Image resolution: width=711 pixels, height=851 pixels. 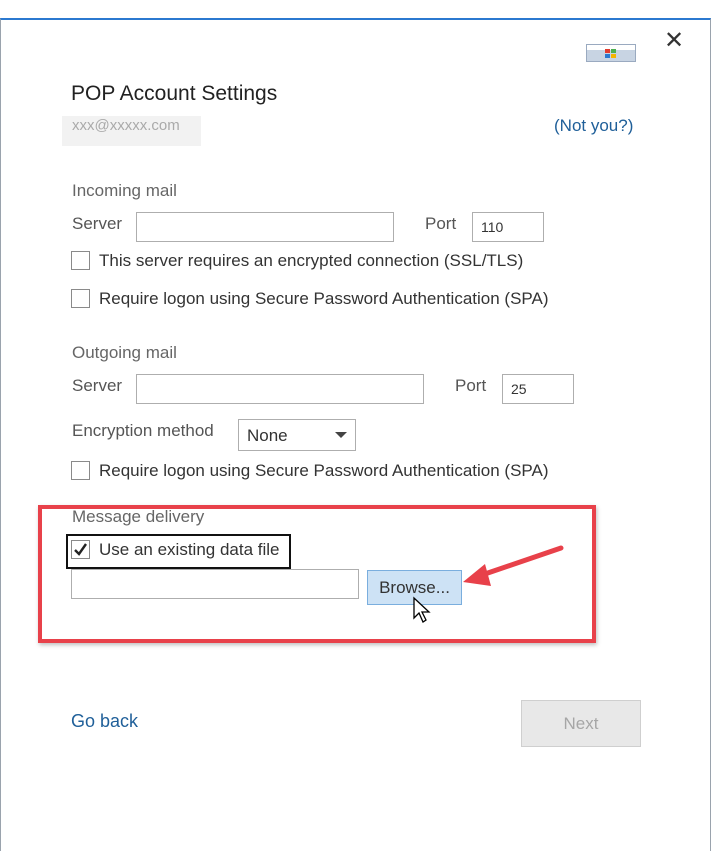 I want to click on outgoing-server-label: Server, so click(x=97, y=385).